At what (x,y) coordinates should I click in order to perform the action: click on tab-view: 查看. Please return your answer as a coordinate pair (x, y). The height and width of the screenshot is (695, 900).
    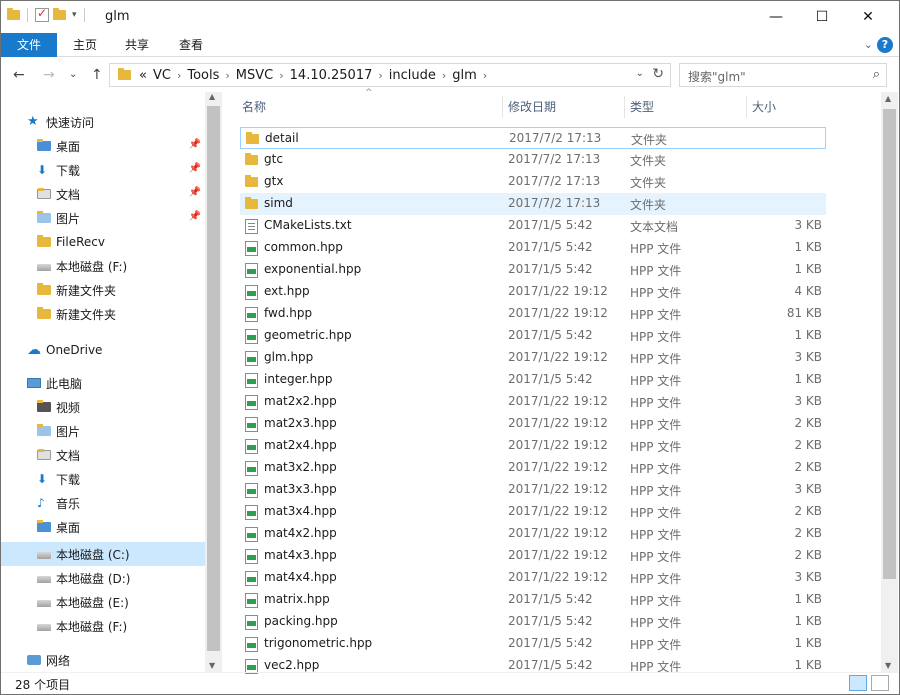
    Looking at the image, I should click on (191, 45).